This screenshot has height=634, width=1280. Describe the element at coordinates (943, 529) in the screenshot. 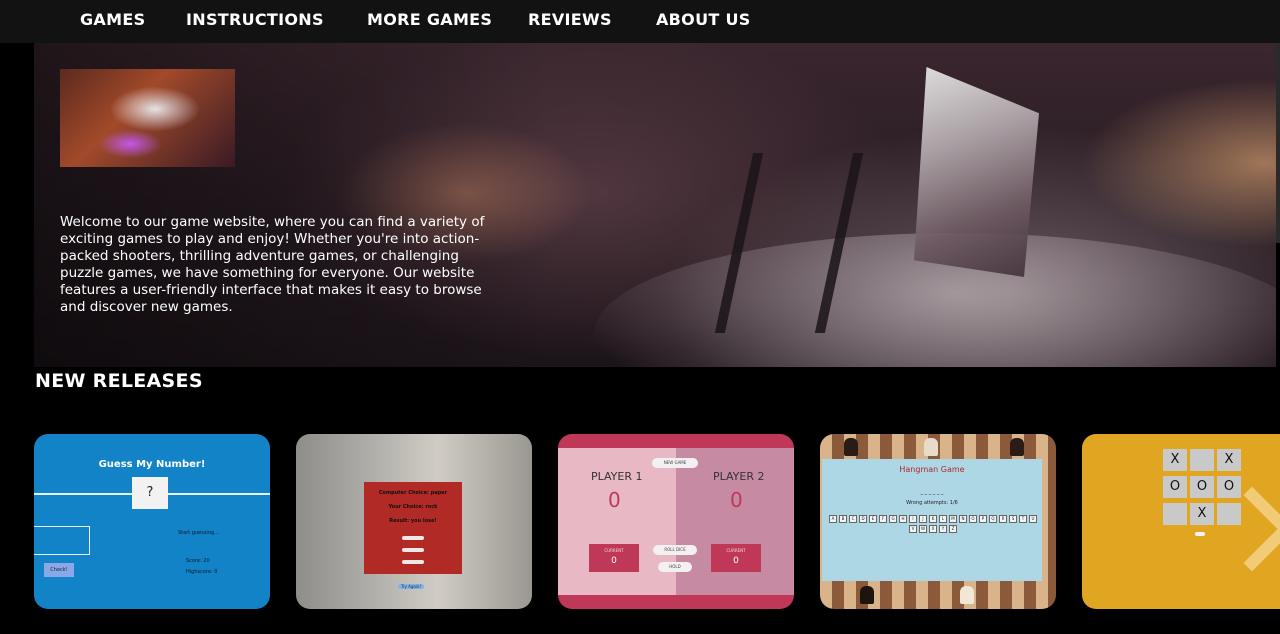

I see `letter-key: Y` at that location.